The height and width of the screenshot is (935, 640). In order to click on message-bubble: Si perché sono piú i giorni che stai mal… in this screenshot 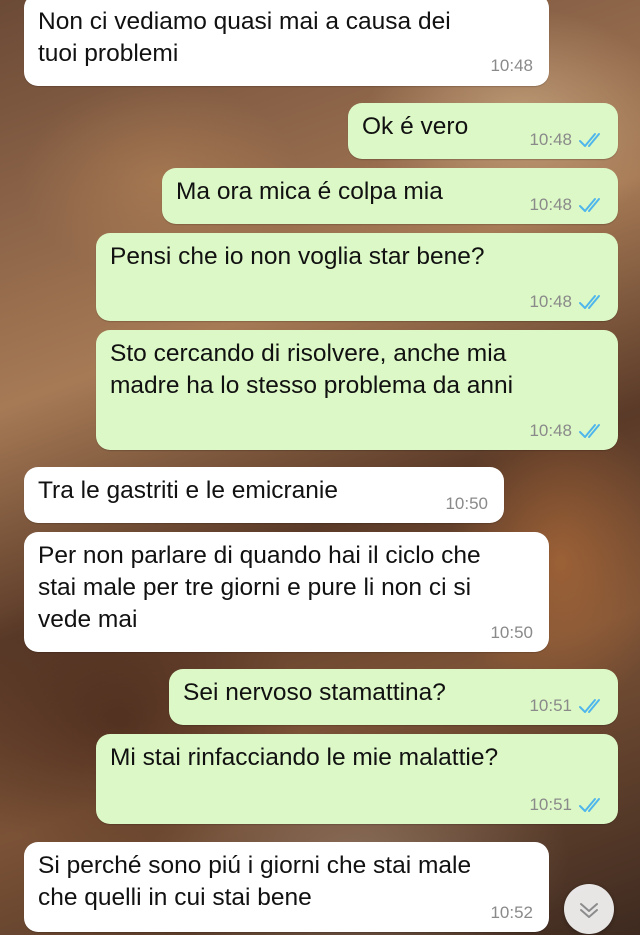, I will do `click(286, 887)`.